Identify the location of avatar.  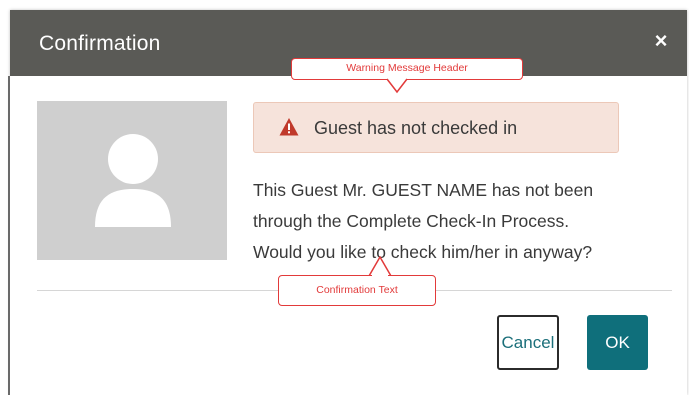
(132, 180).